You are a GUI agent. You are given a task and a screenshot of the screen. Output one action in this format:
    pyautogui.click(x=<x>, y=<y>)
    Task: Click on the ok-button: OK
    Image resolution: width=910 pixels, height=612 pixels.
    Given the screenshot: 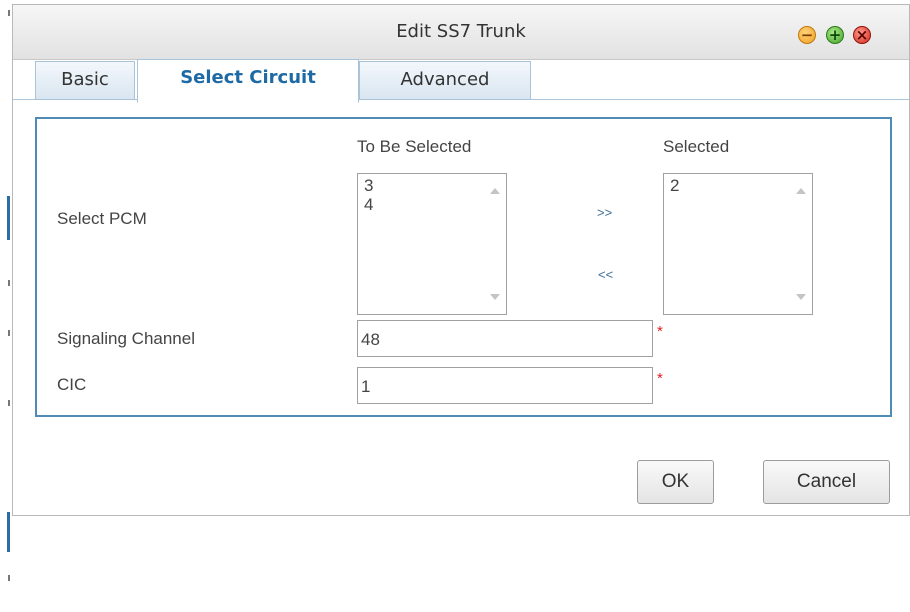 What is the action you would take?
    pyautogui.click(x=675, y=482)
    